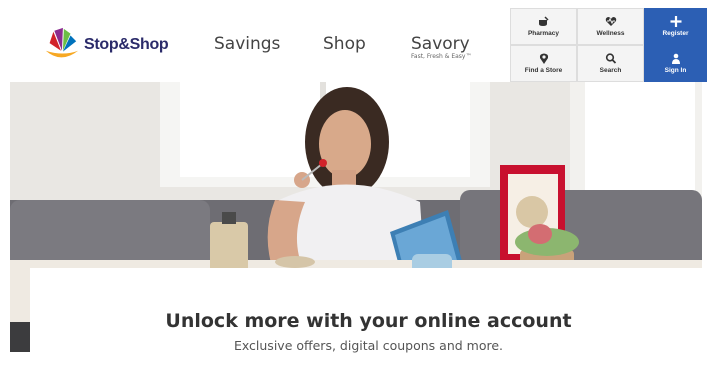 This screenshot has width=707, height=366. What do you see at coordinates (368, 321) in the screenshot?
I see `promo-title: Unlock more with your online account` at bounding box center [368, 321].